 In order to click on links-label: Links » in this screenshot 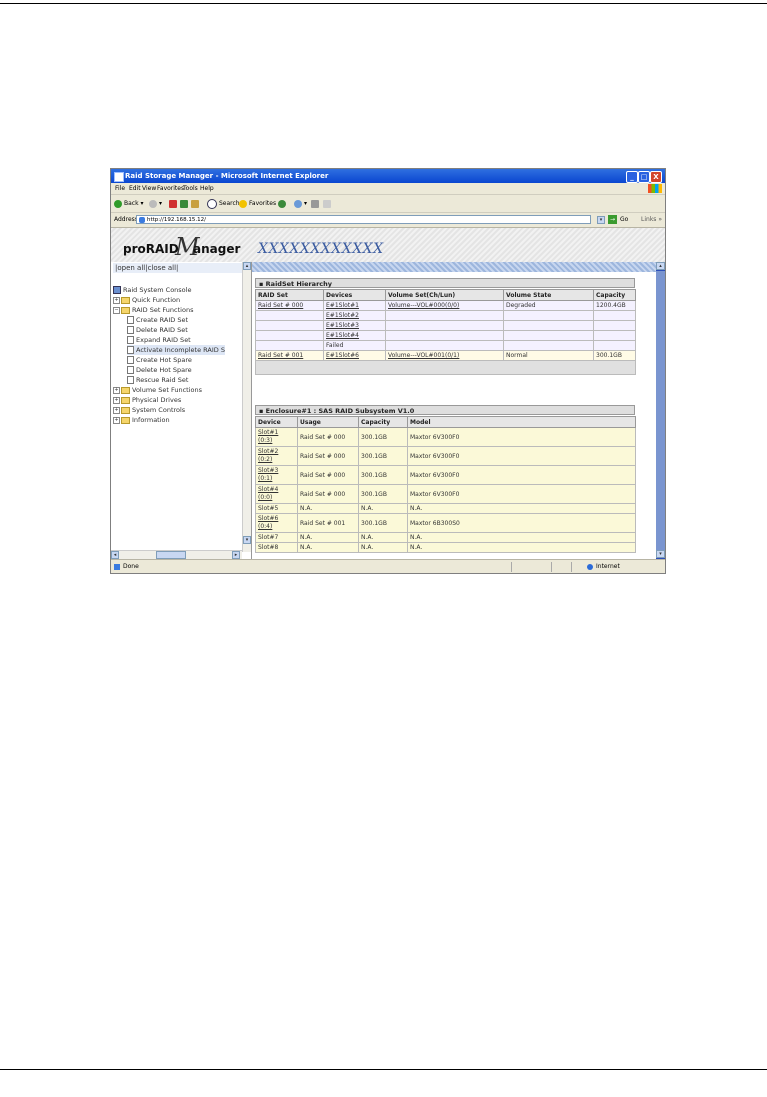, I will do `click(651, 220)`.